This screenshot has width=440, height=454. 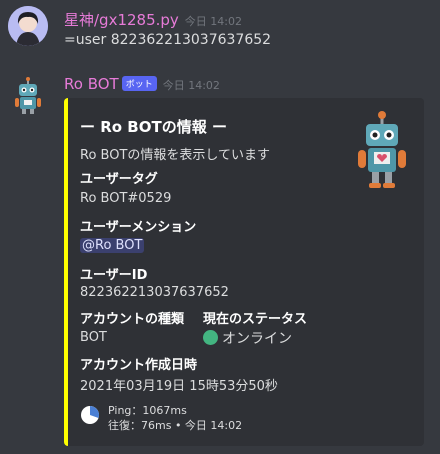 I want to click on bot-username-text: Ro BOT, so click(x=91, y=84).